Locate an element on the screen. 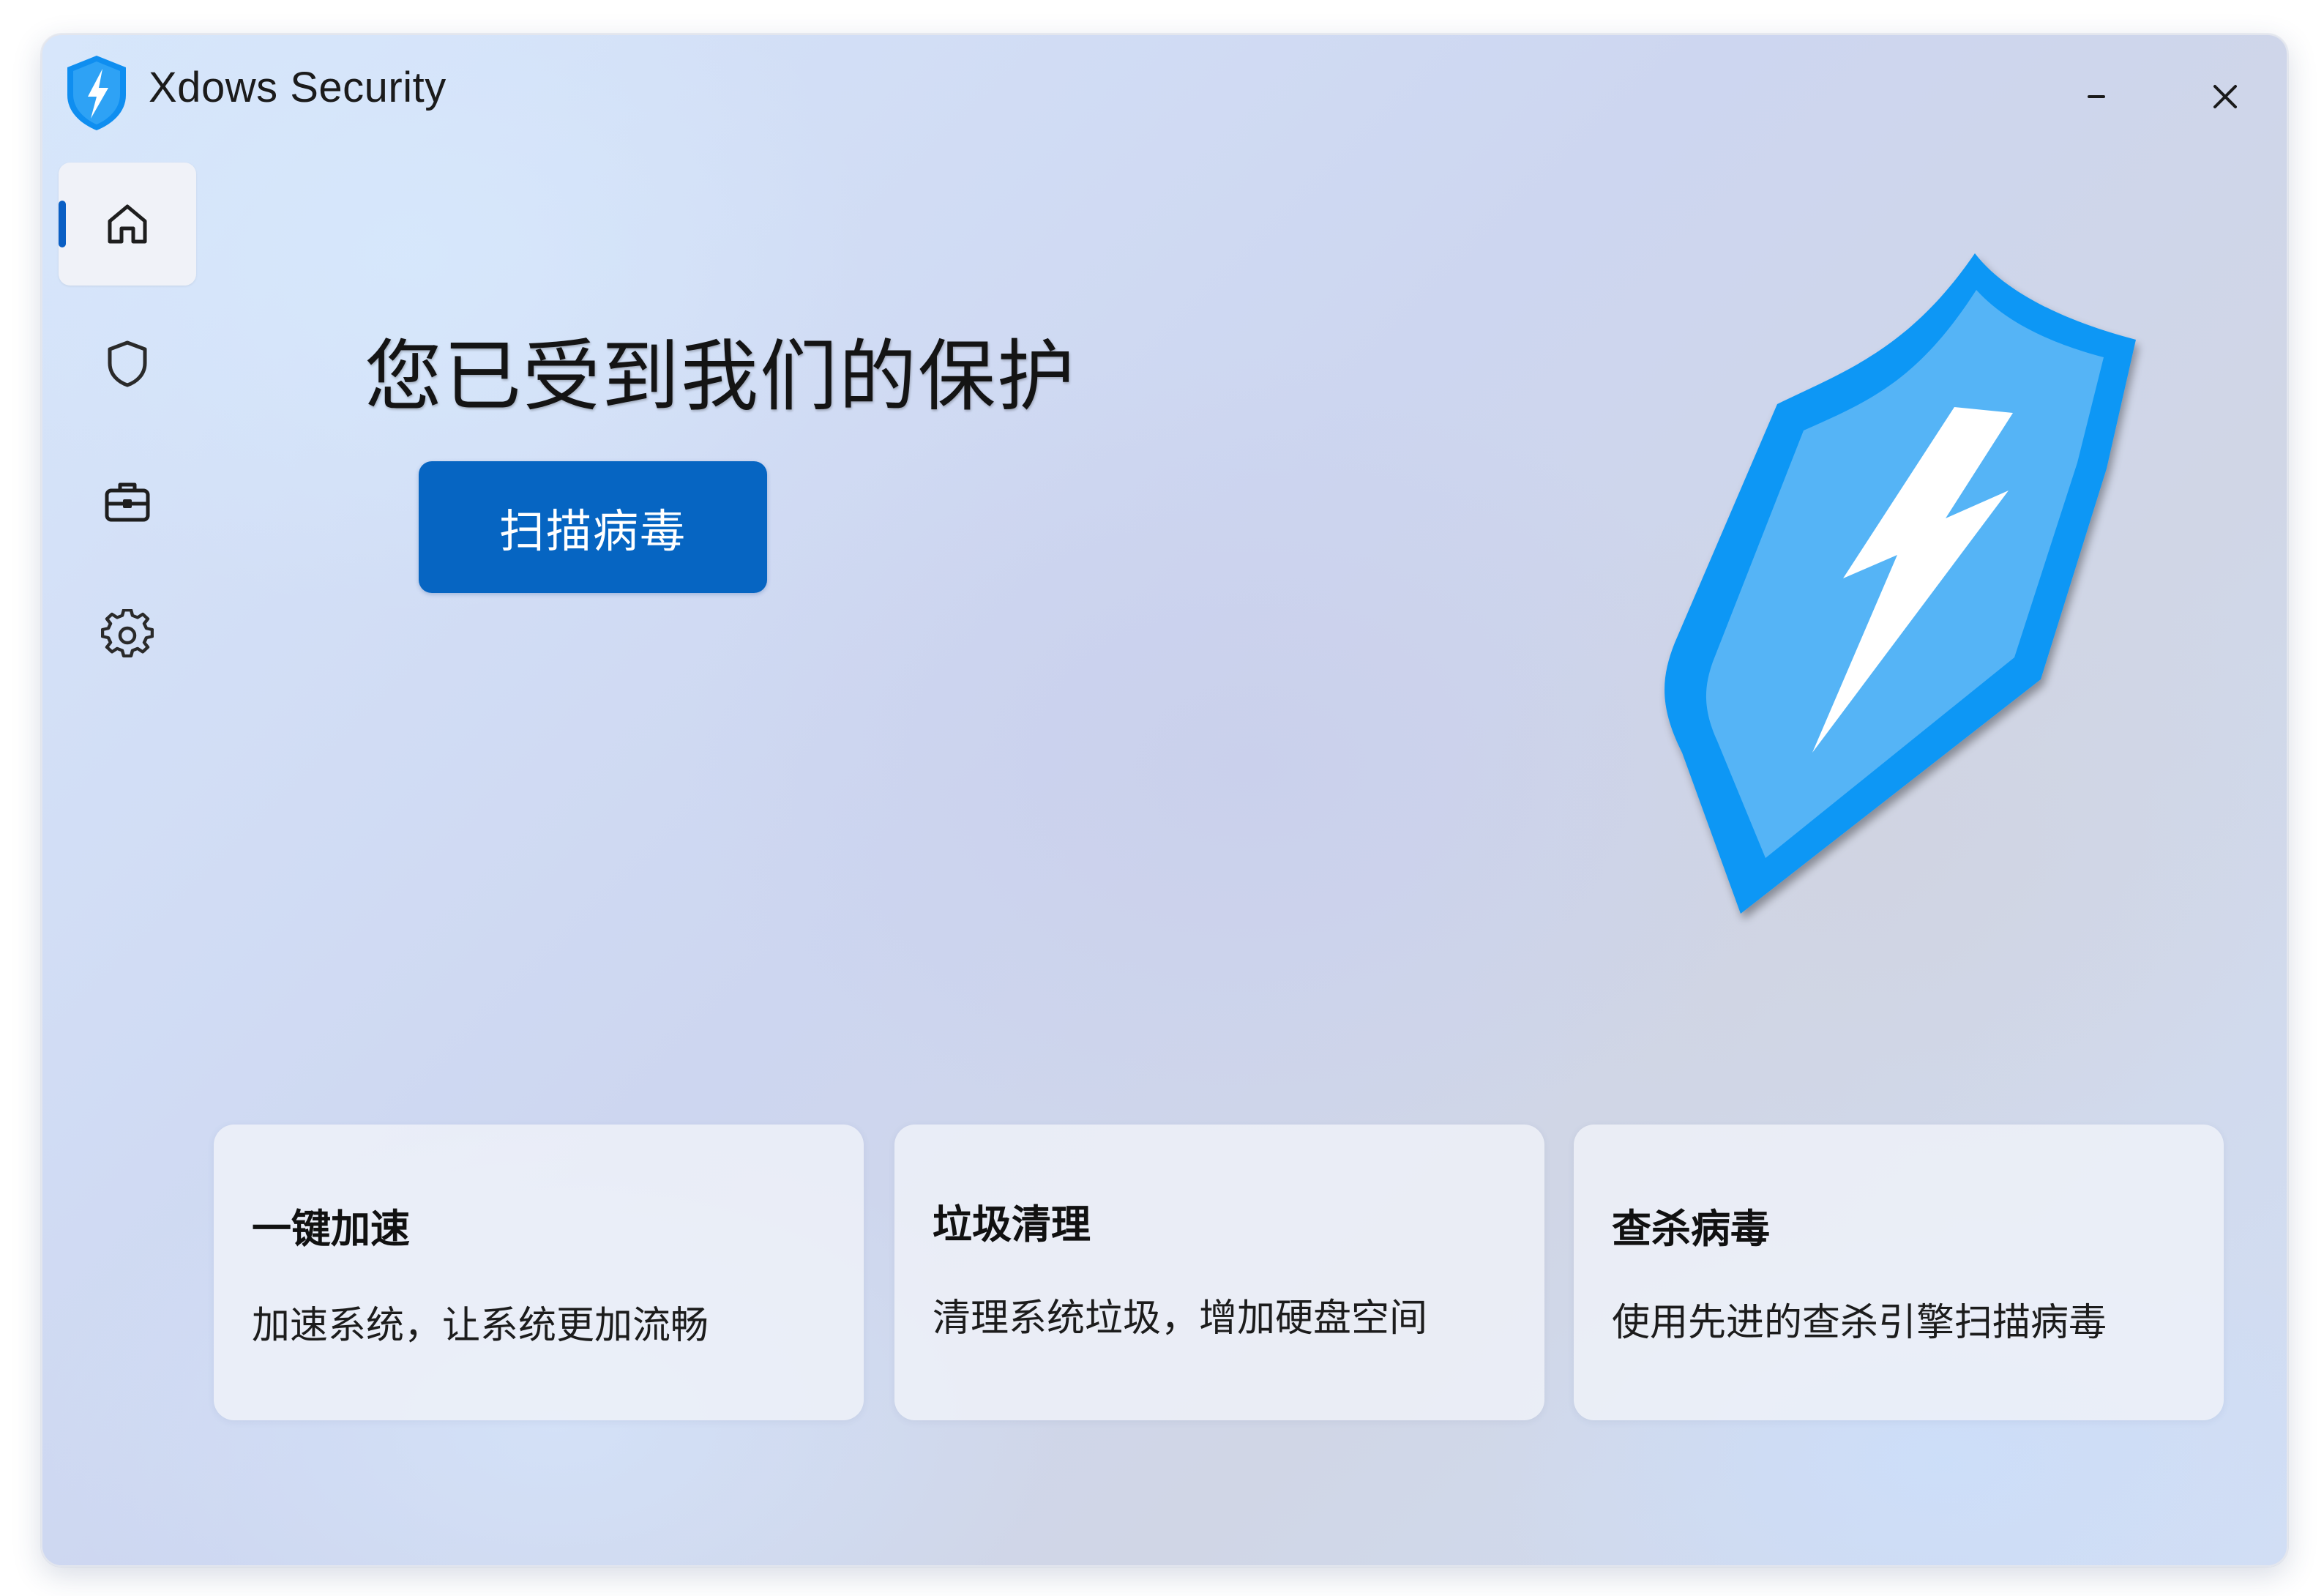  minimize-button is located at coordinates (2096, 96).